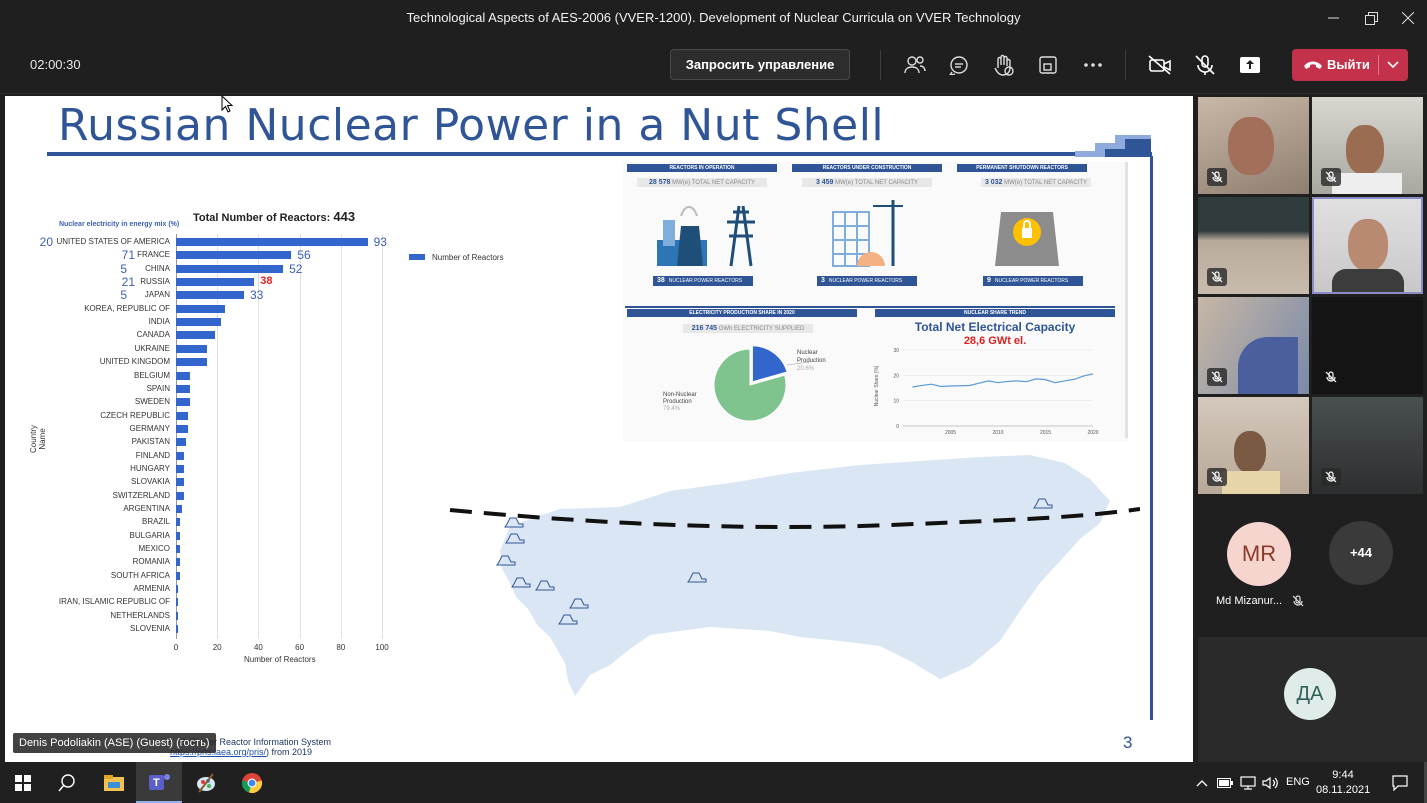 The height and width of the screenshot is (803, 1427). I want to click on participant-video-tile-active, so click(1367, 245).